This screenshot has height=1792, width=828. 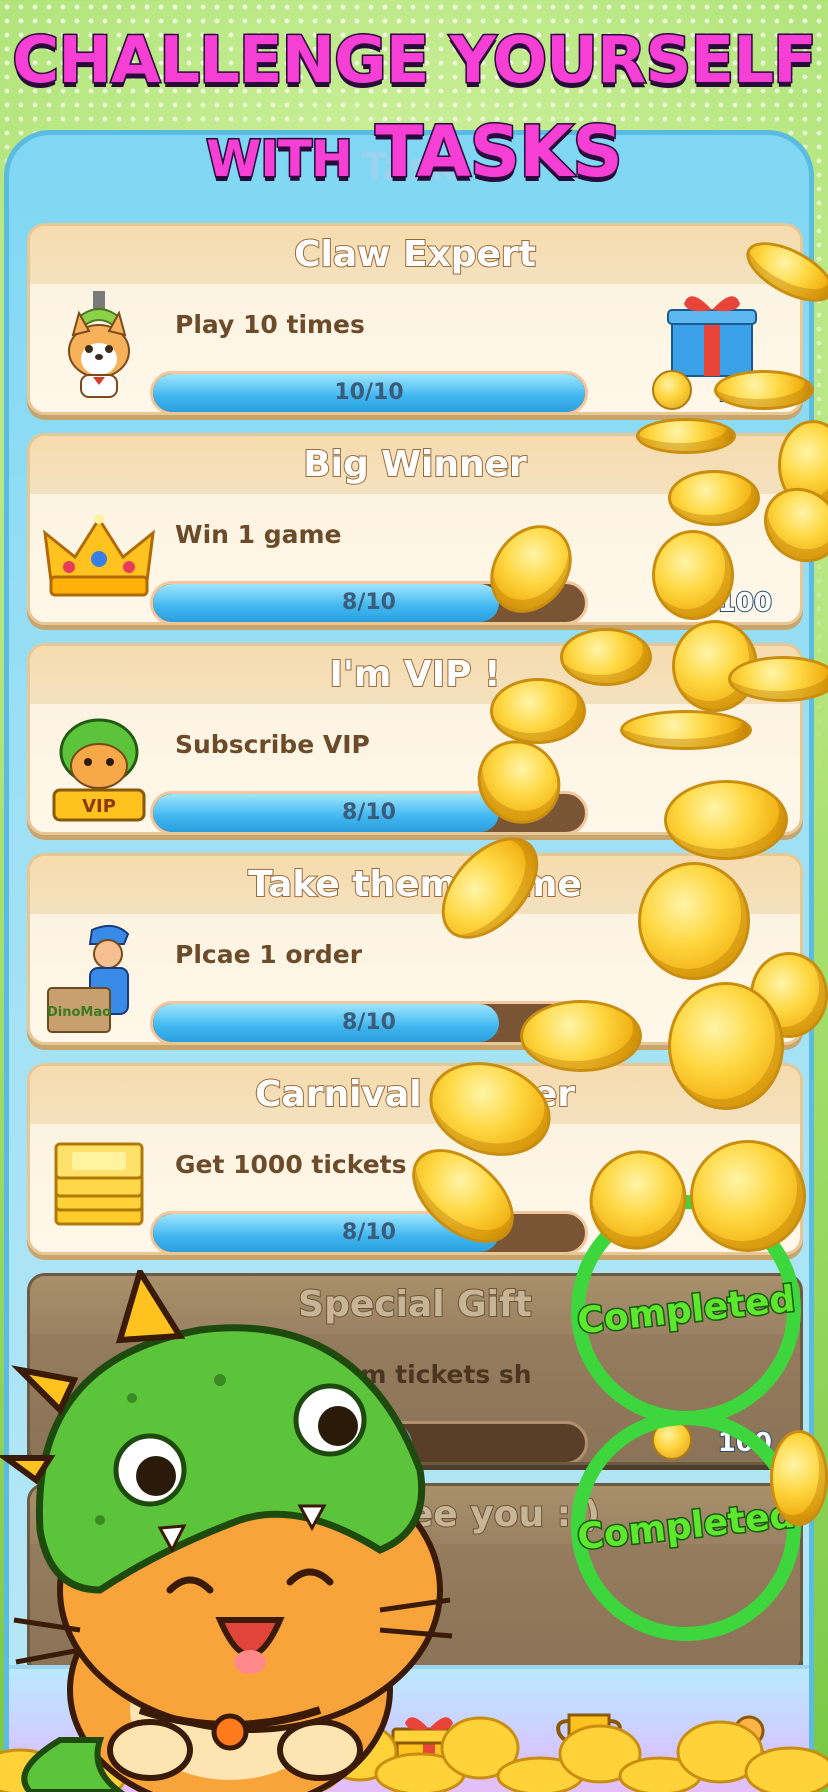 What do you see at coordinates (99, 556) in the screenshot?
I see `crown-icon` at bounding box center [99, 556].